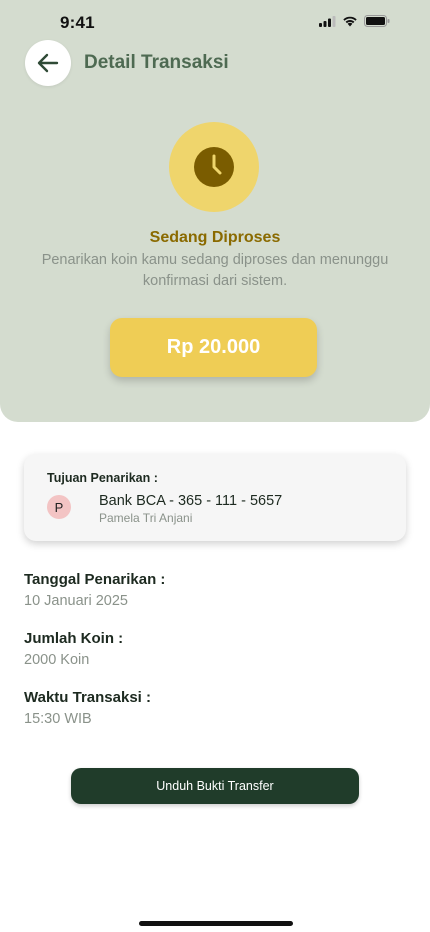 The width and height of the screenshot is (430, 932). I want to click on destination-bank: Bank BCA - 365 - 111 - 5657, so click(191, 501).